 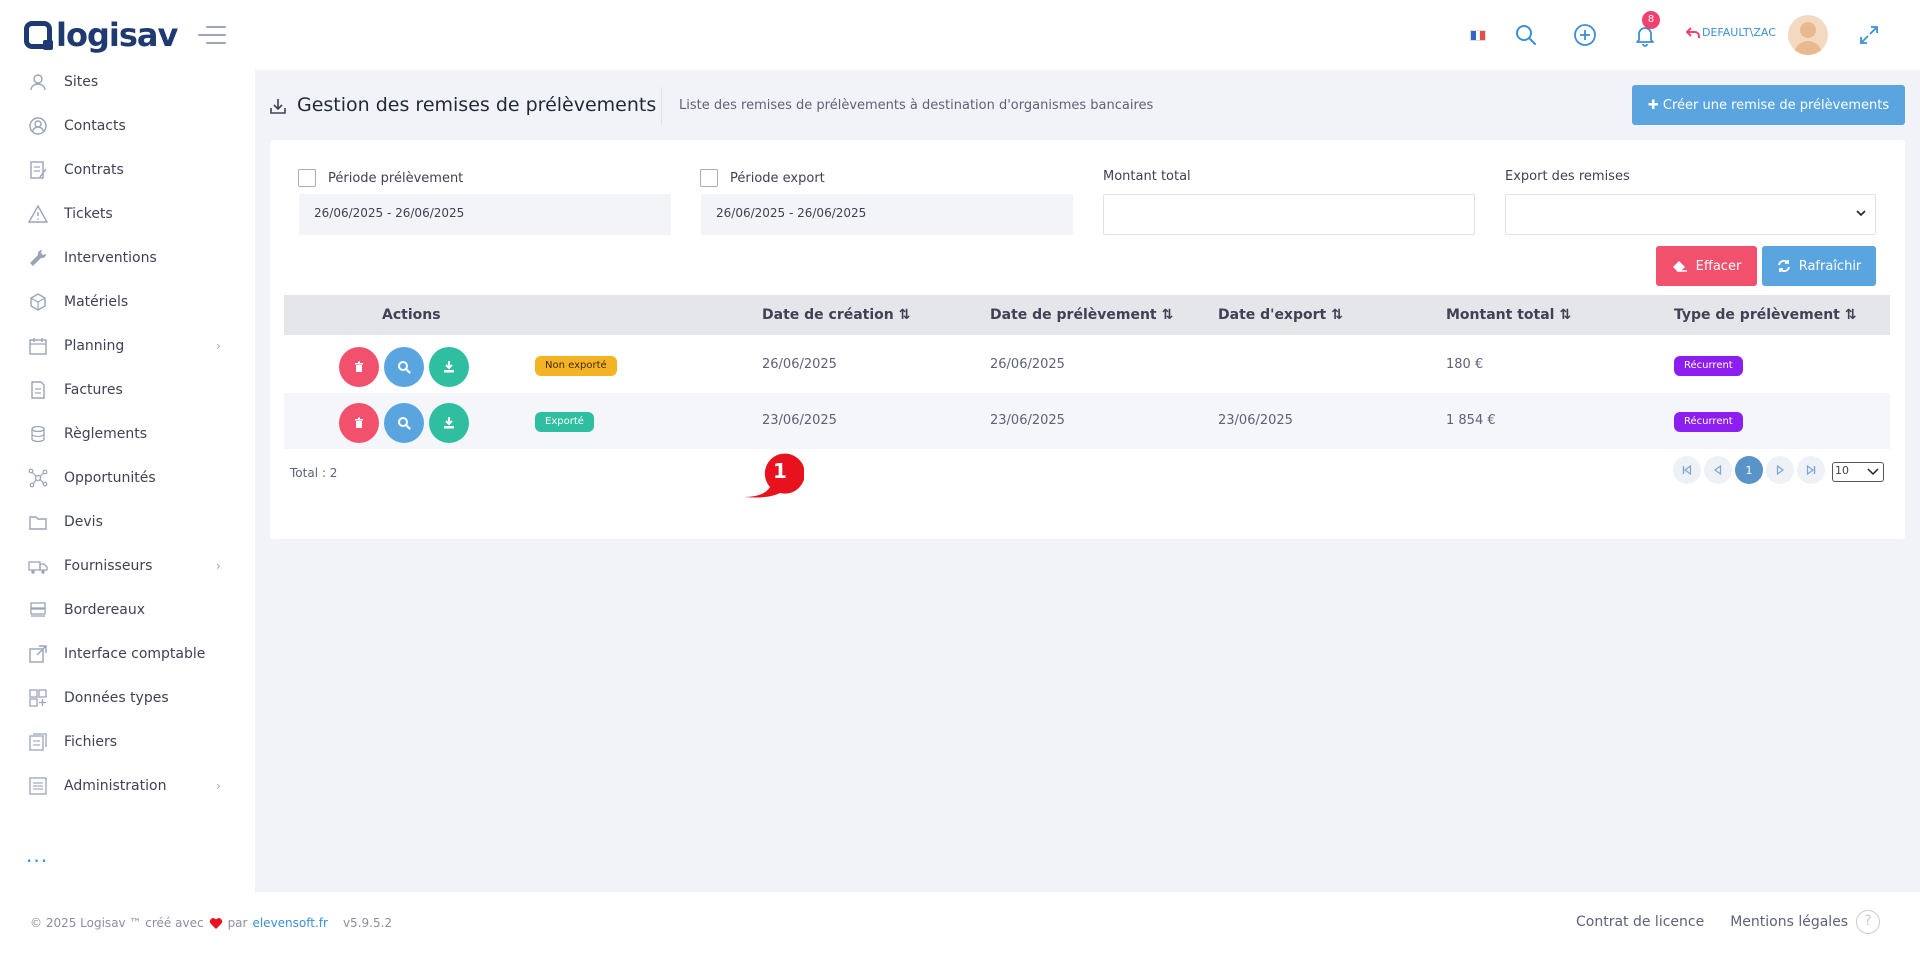 I want to click on page-title: Gestion des remises de prélèvements, so click(x=477, y=105).